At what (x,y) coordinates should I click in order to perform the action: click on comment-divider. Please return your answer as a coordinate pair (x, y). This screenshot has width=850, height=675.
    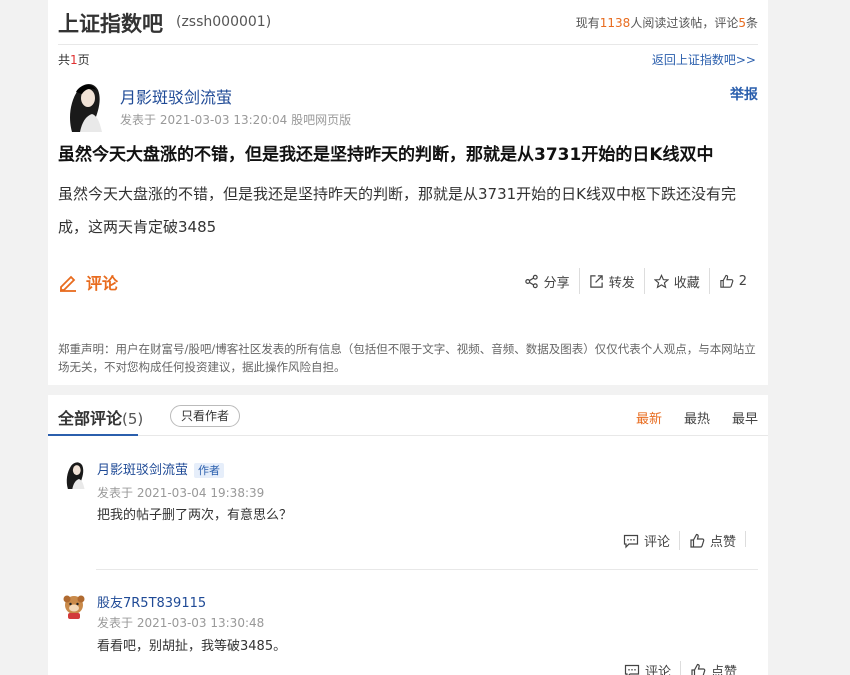
    Looking at the image, I should click on (427, 569).